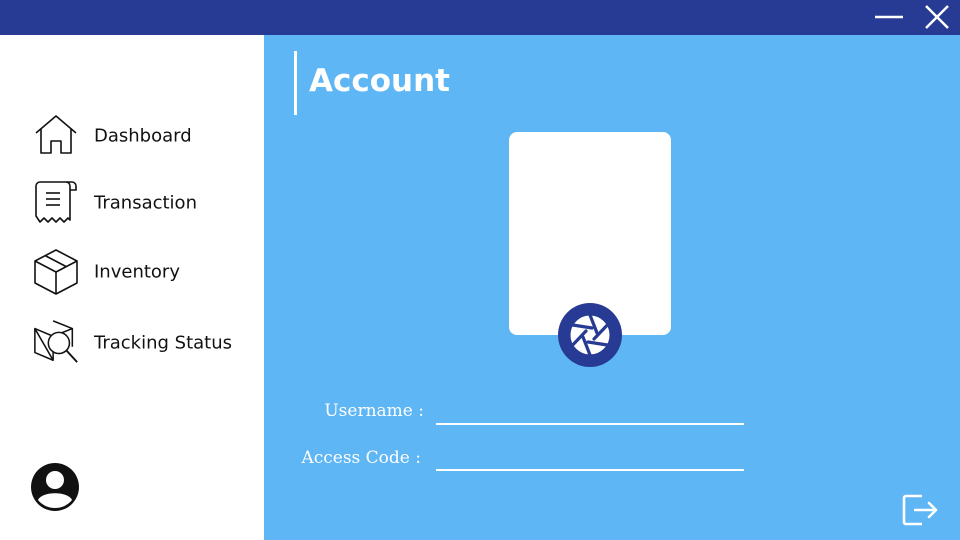 This screenshot has height=540, width=960. What do you see at coordinates (56, 202) in the screenshot?
I see `receipt-icon` at bounding box center [56, 202].